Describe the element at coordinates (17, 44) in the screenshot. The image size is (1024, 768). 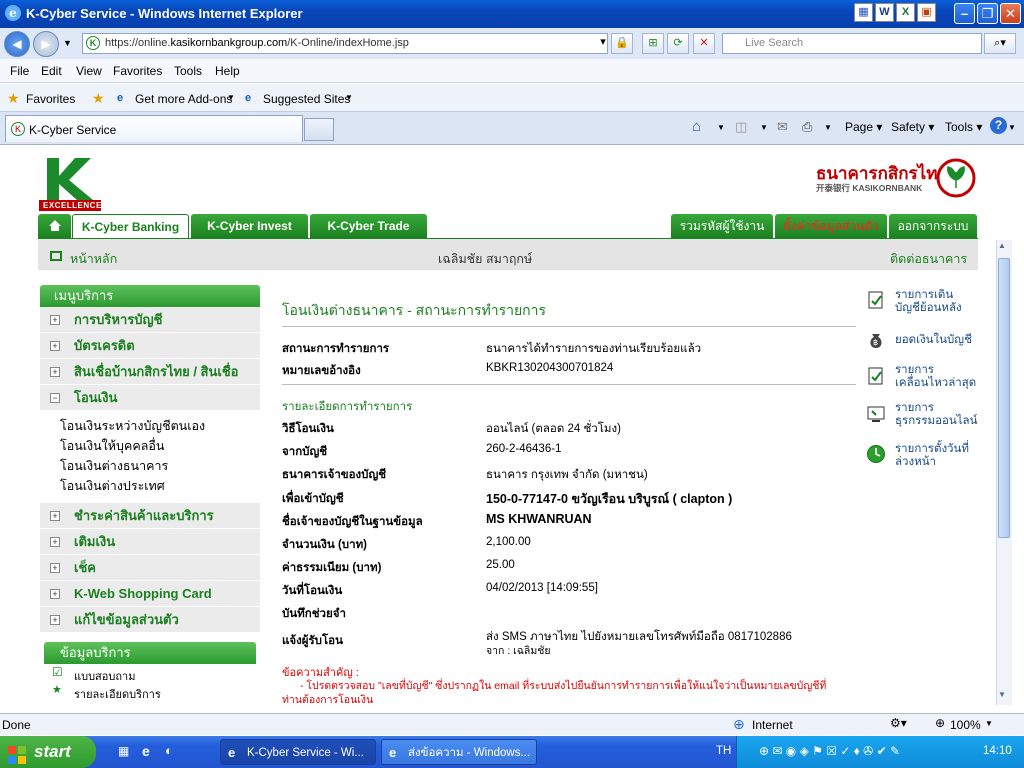
I see `back-button: ◀` at that location.